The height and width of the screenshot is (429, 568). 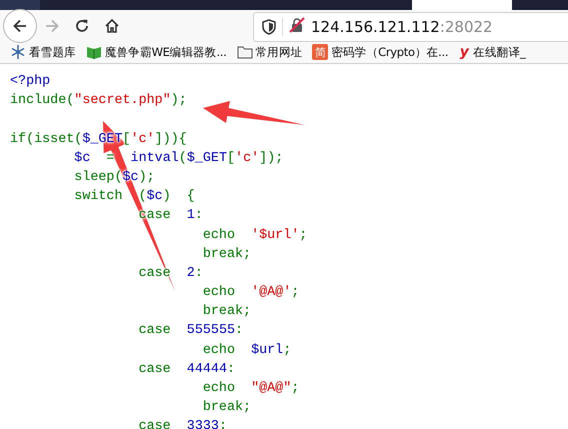 I want to click on code-line: include("secret.php");, so click(x=98, y=101).